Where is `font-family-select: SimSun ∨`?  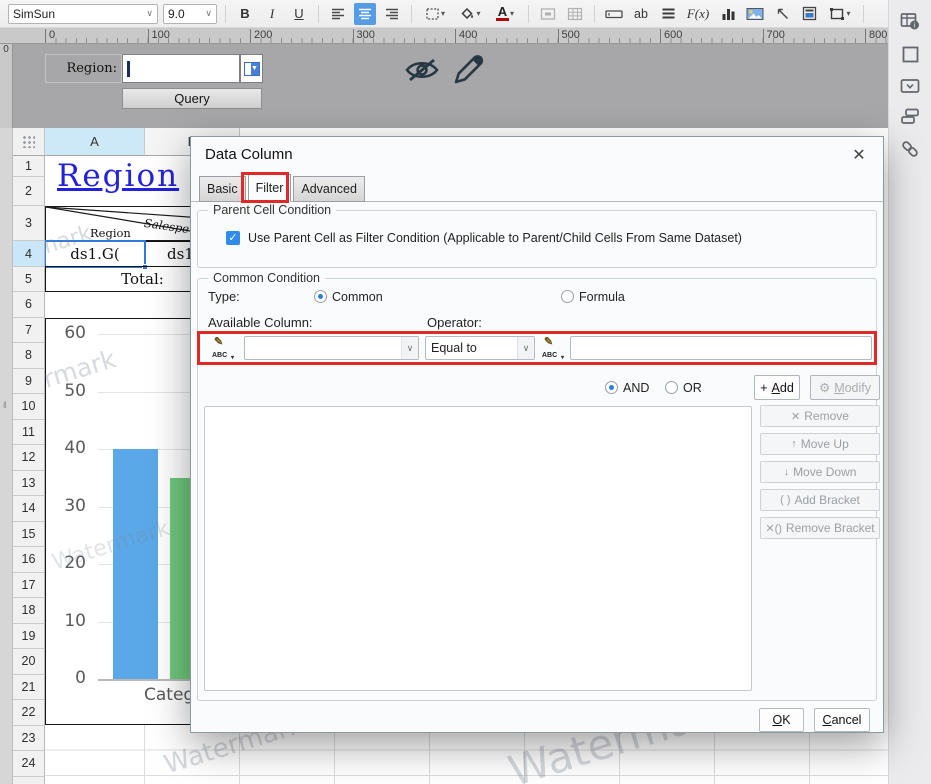
font-family-select: SimSun ∨ is located at coordinates (83, 13).